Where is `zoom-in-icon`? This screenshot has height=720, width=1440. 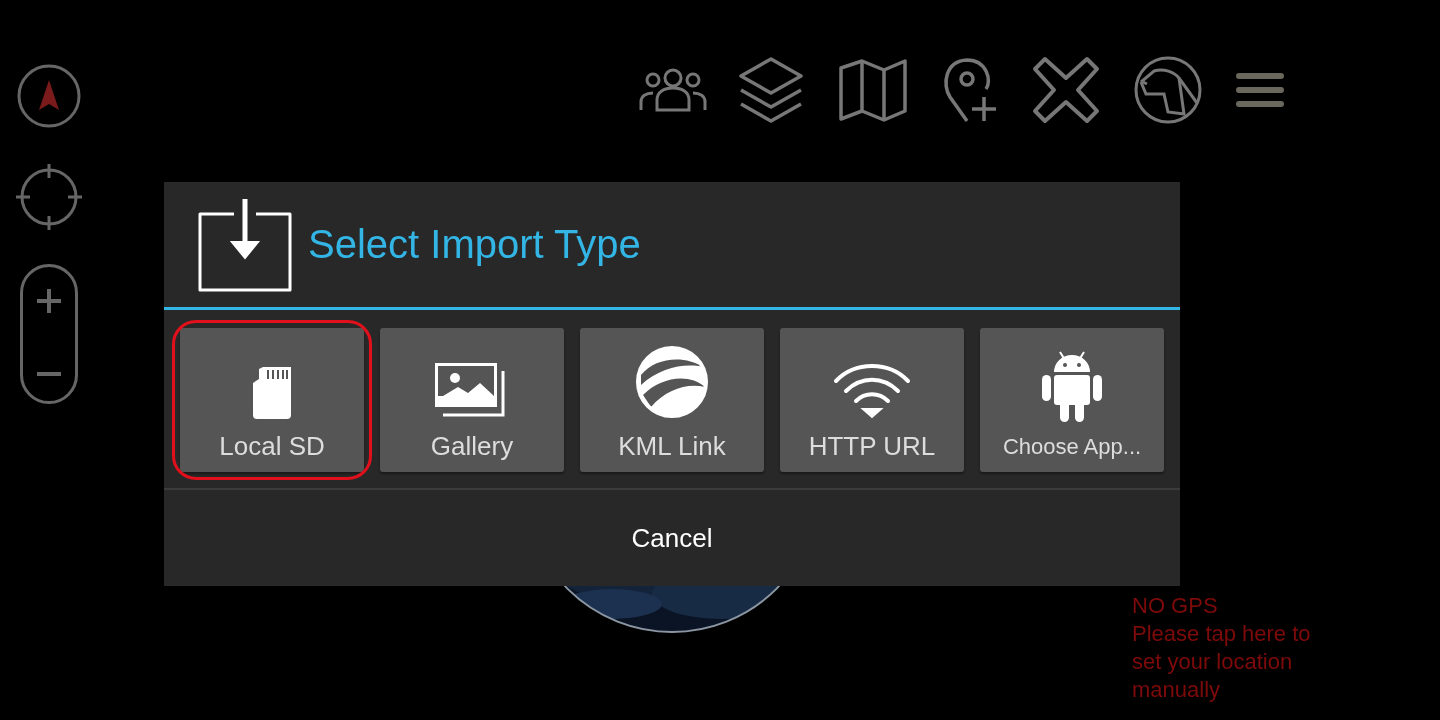
zoom-in-icon is located at coordinates (49, 301).